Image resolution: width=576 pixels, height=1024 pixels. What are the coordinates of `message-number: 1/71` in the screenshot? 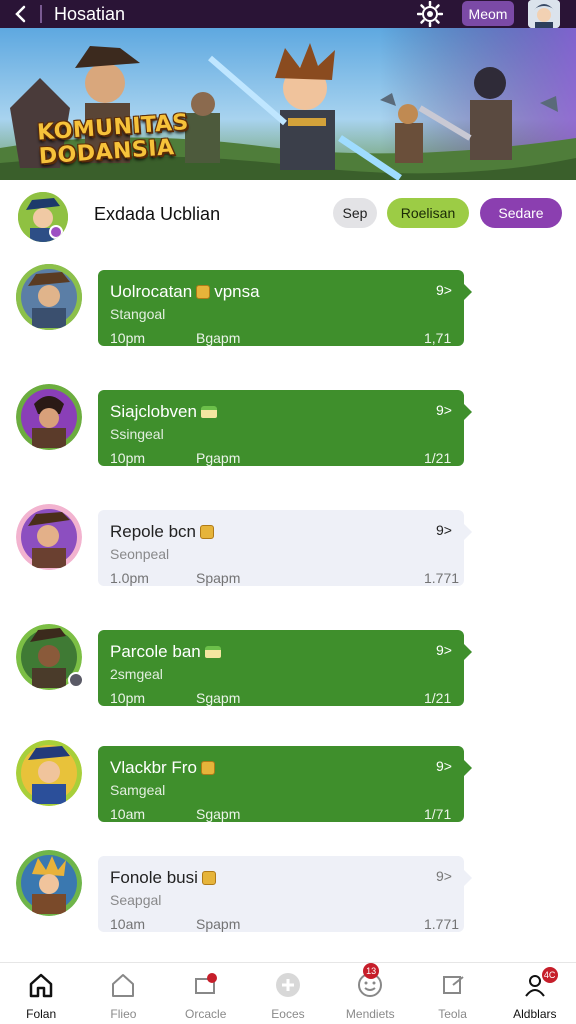 It's located at (438, 814).